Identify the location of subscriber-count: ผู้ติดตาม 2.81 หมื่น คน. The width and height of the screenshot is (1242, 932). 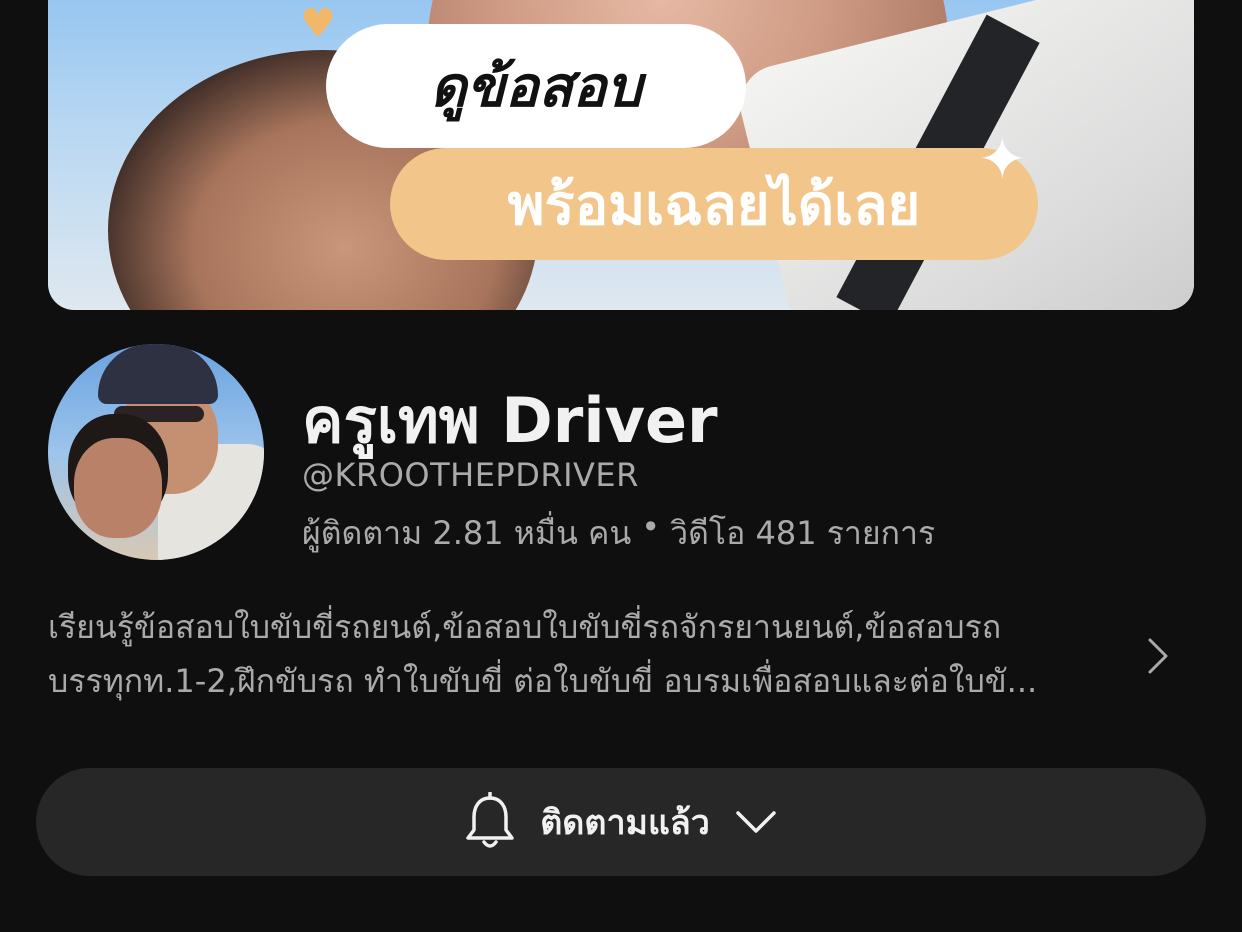
(467, 533).